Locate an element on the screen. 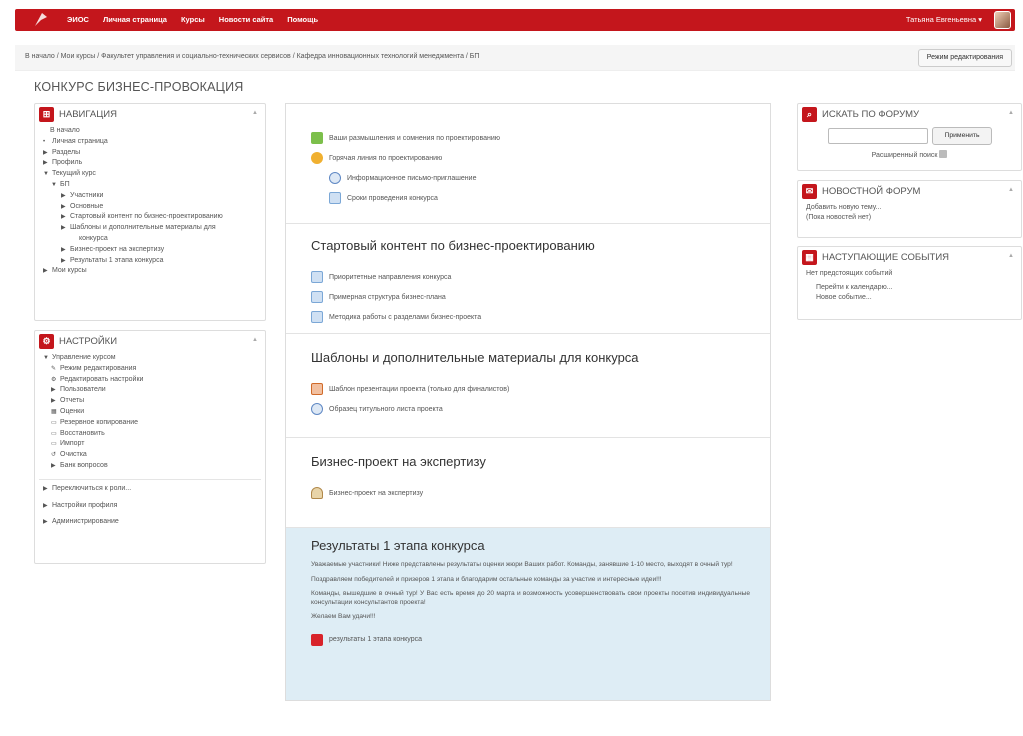 The width and height of the screenshot is (1023, 736). tree-item: ▭ Восстановить is located at coordinates (150, 434).